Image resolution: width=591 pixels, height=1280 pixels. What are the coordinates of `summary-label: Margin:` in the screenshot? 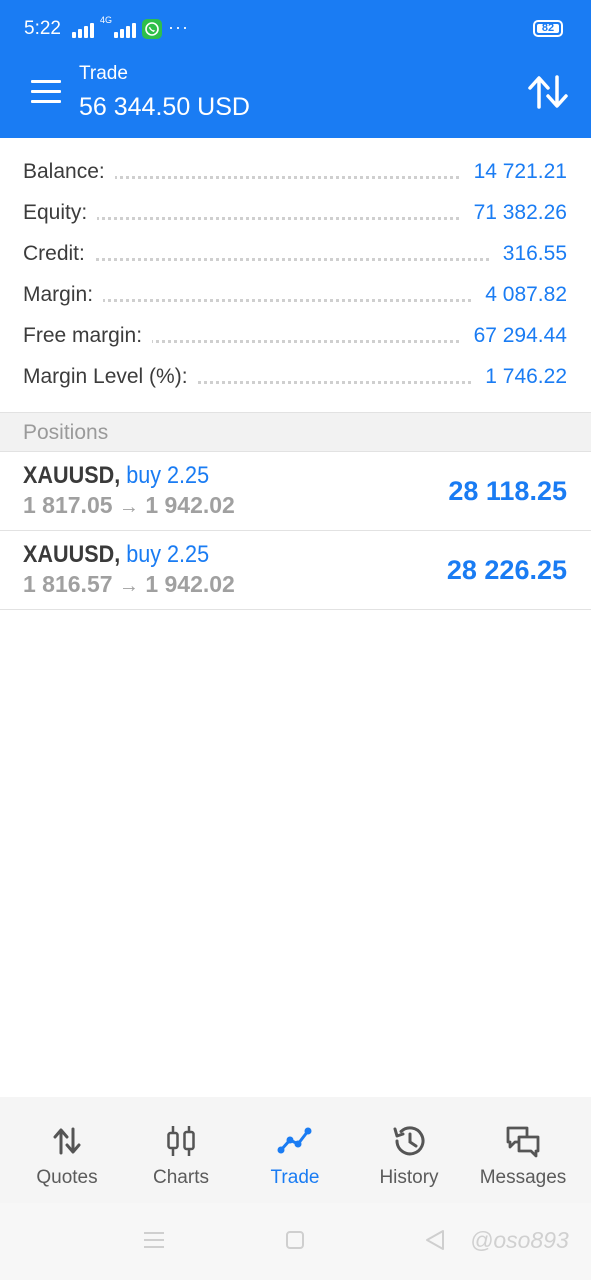 It's located at (63, 295).